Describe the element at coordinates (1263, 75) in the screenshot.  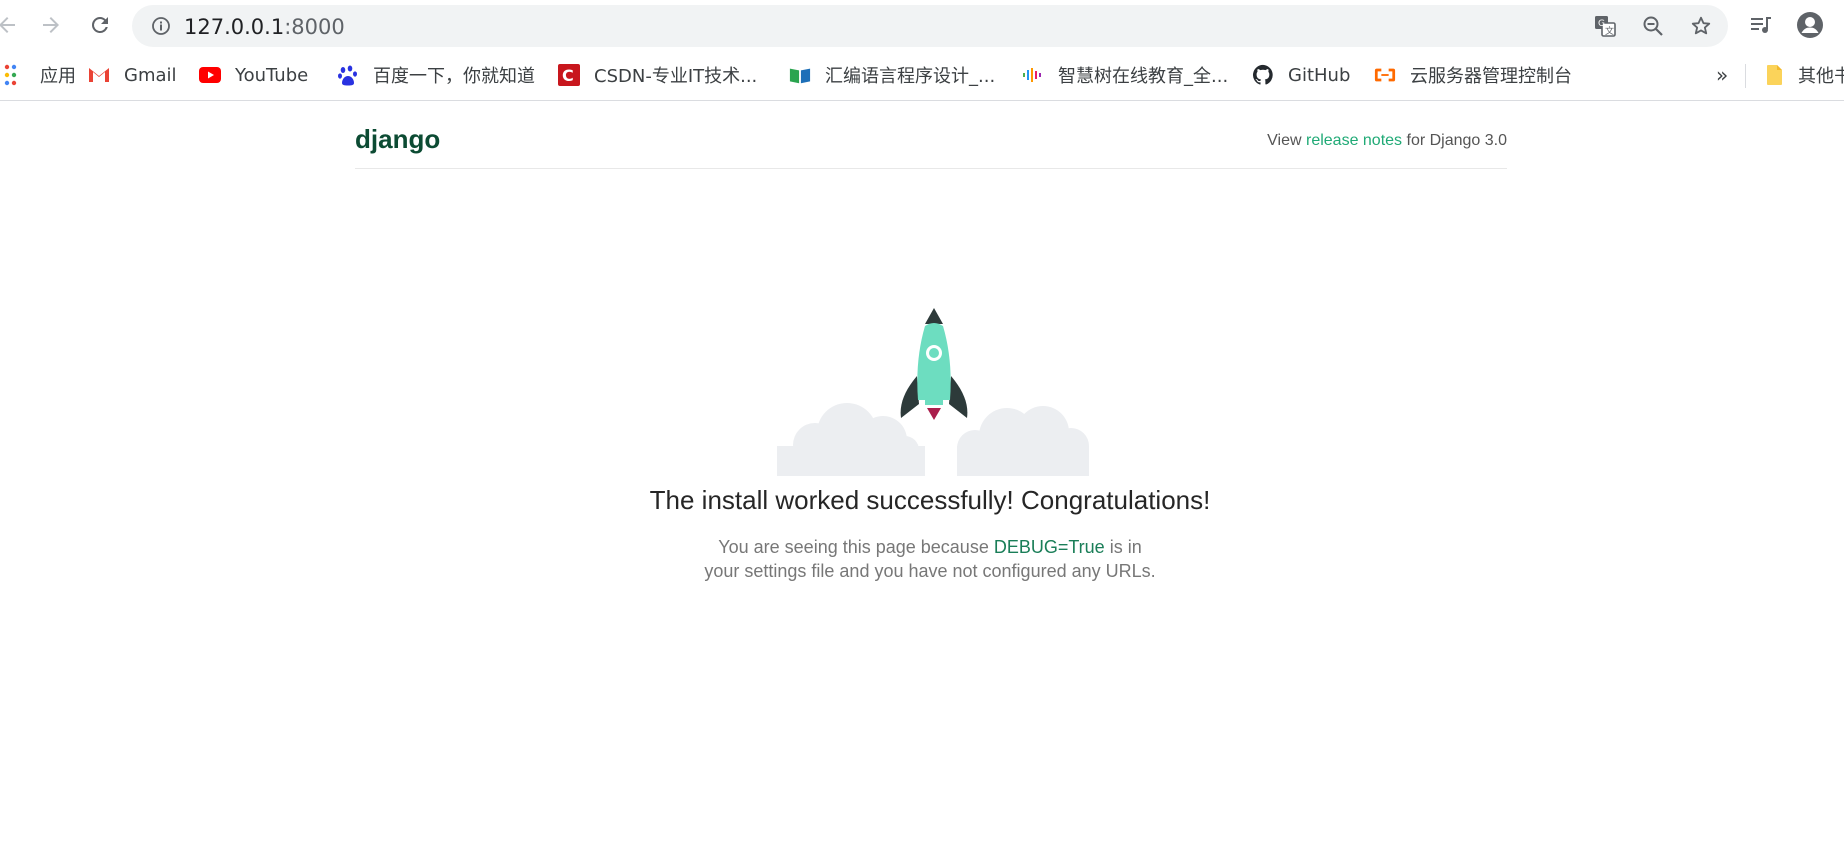
I see `github-icon` at that location.